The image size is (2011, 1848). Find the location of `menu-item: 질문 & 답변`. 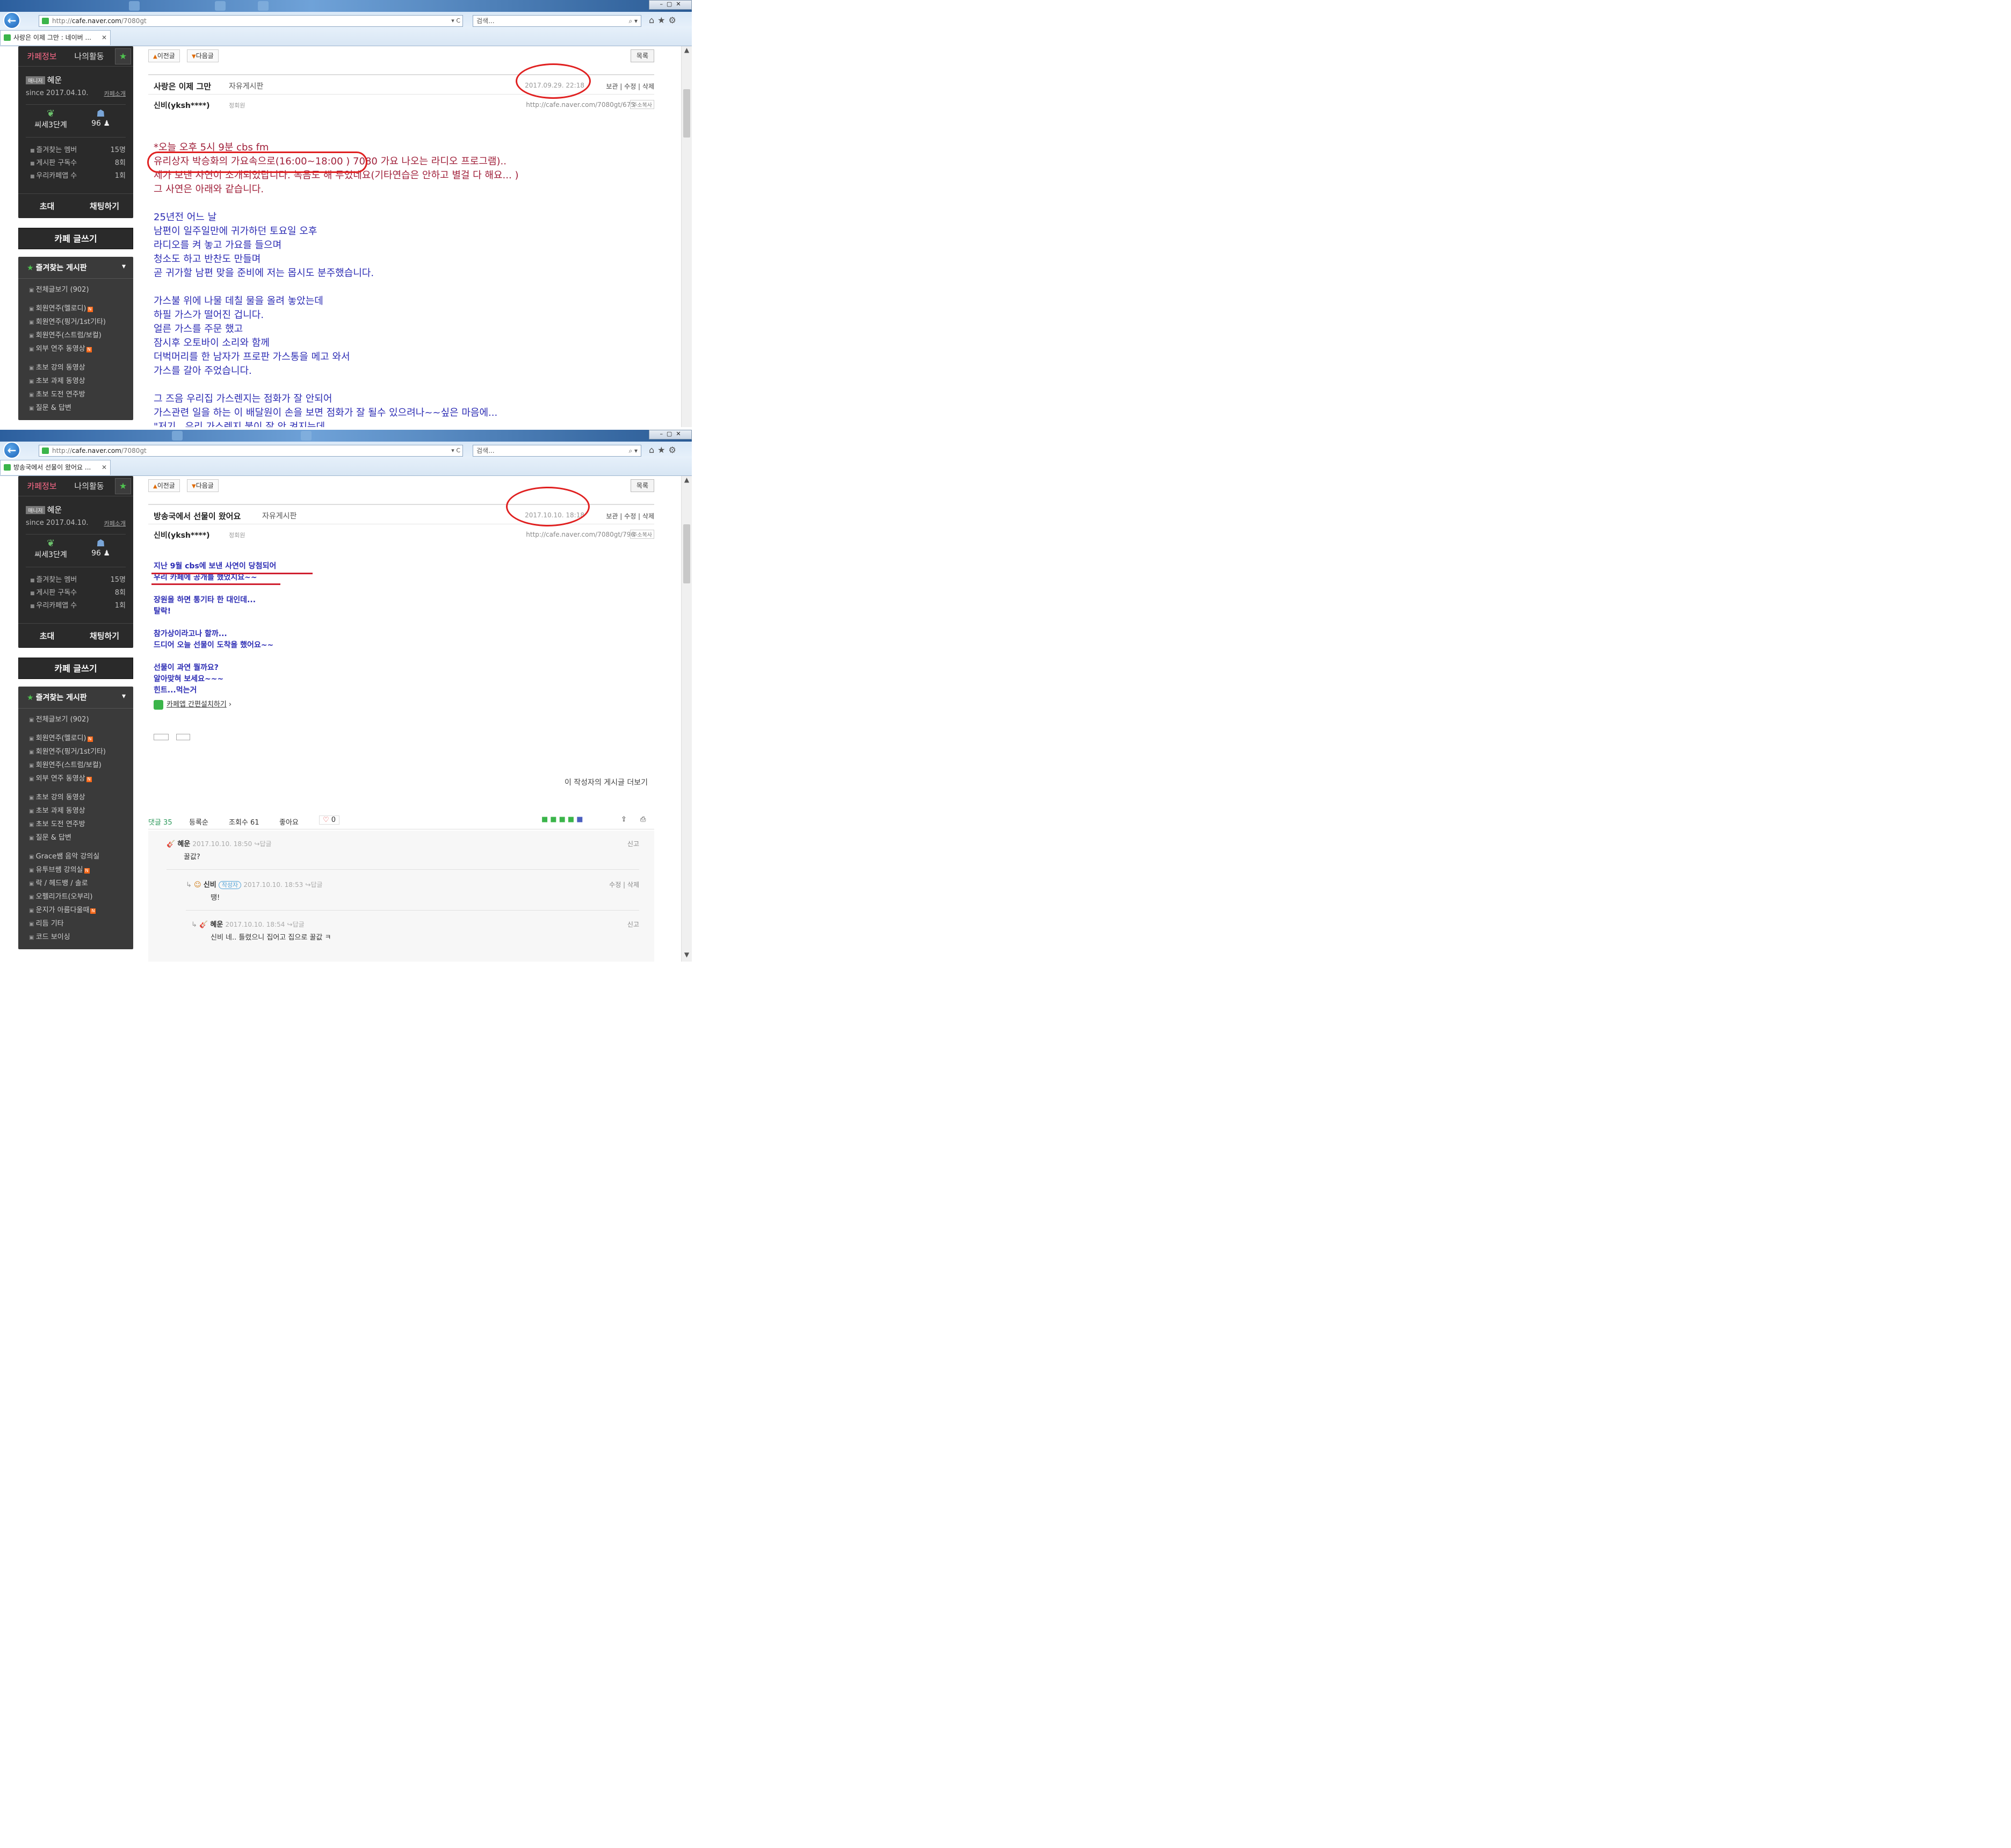

menu-item: 질문 & 답변 is located at coordinates (75, 408).